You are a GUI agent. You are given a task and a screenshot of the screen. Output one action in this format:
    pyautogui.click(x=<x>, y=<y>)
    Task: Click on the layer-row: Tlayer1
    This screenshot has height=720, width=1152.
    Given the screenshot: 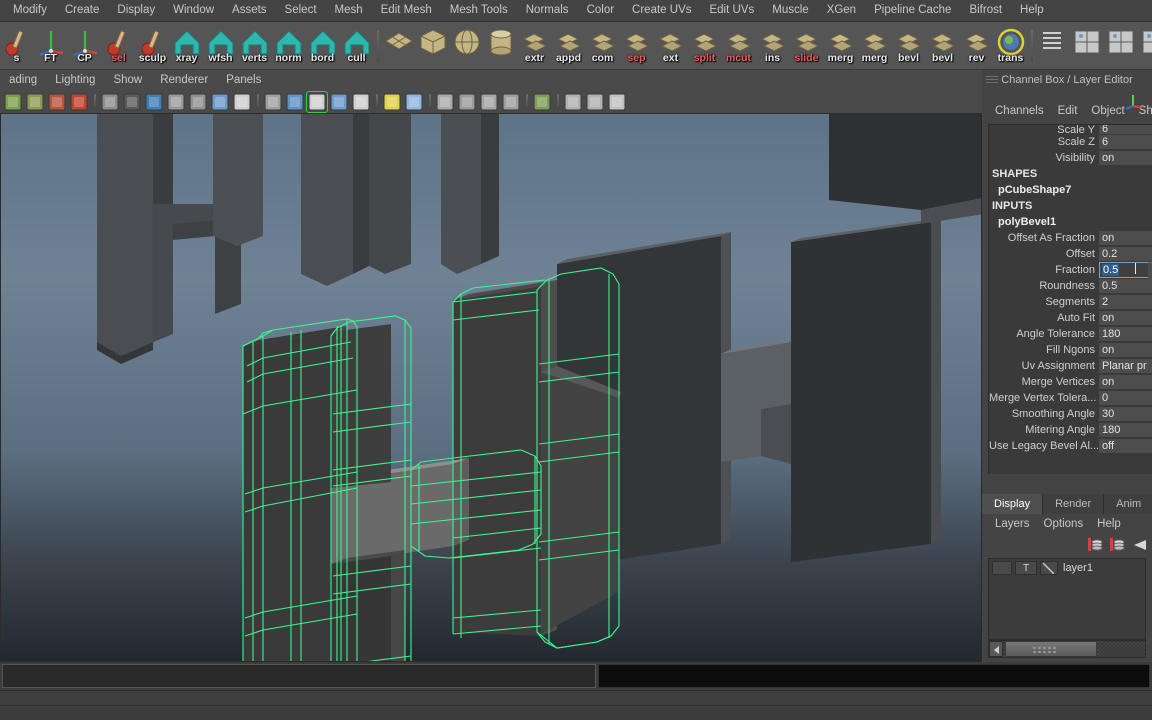 What is the action you would take?
    pyautogui.click(x=1067, y=568)
    